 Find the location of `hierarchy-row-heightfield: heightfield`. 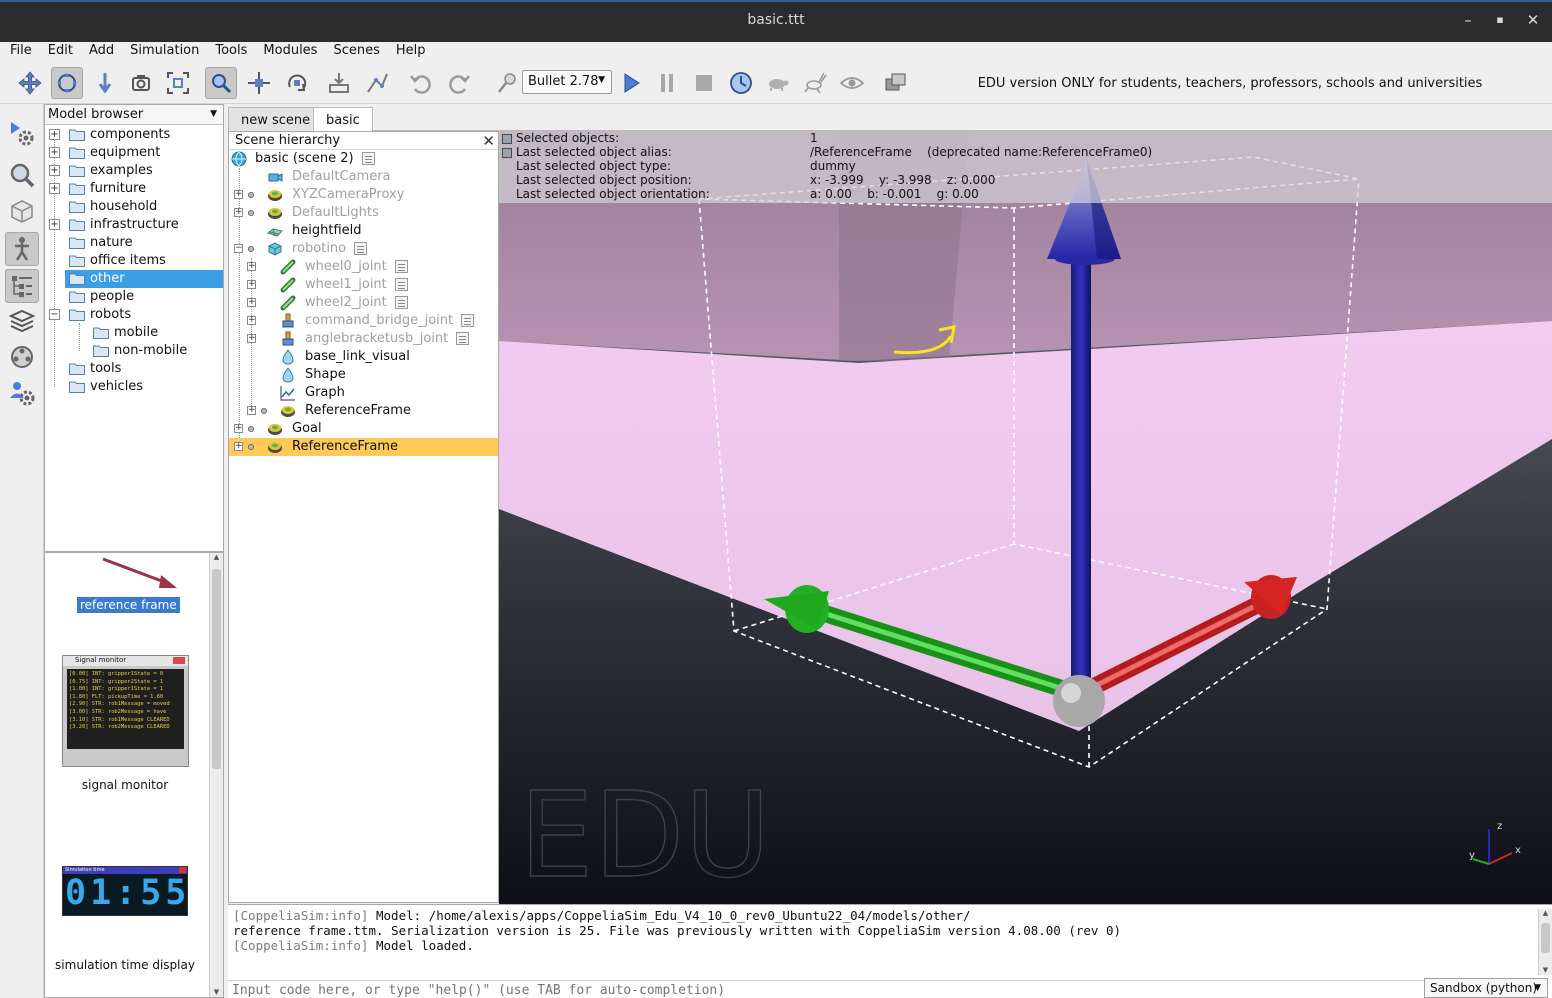

hierarchy-row-heightfield: heightfield is located at coordinates (363, 231).